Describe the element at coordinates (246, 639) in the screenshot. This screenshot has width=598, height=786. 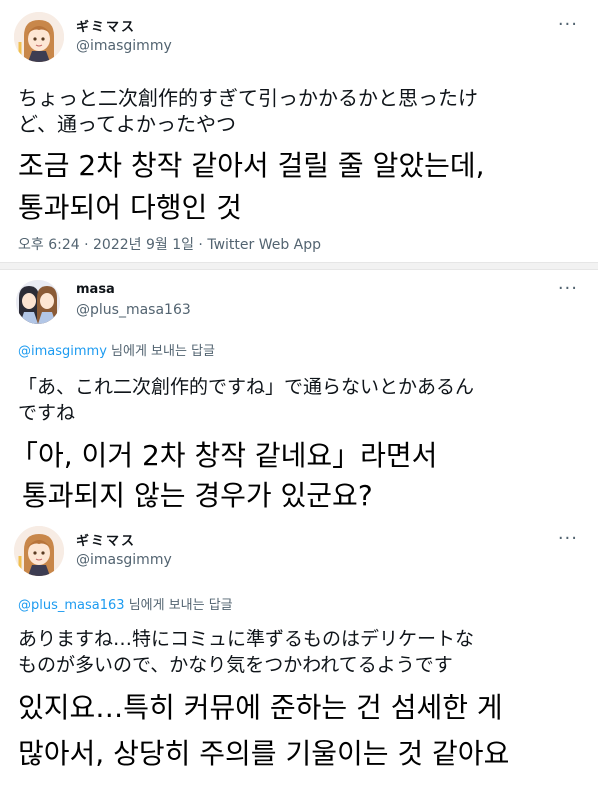
I see `tweet-text-line-1: ありますね…特にコミュに準ずるものはデリケートな` at that location.